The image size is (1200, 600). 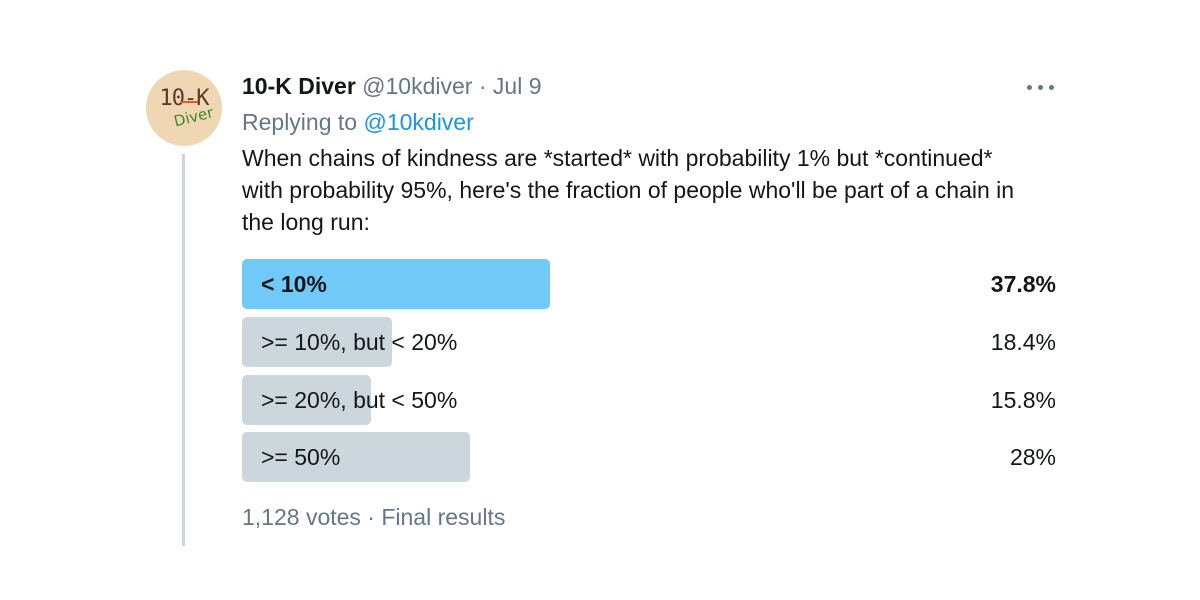 I want to click on replying-prefix: Replying to, so click(x=300, y=122).